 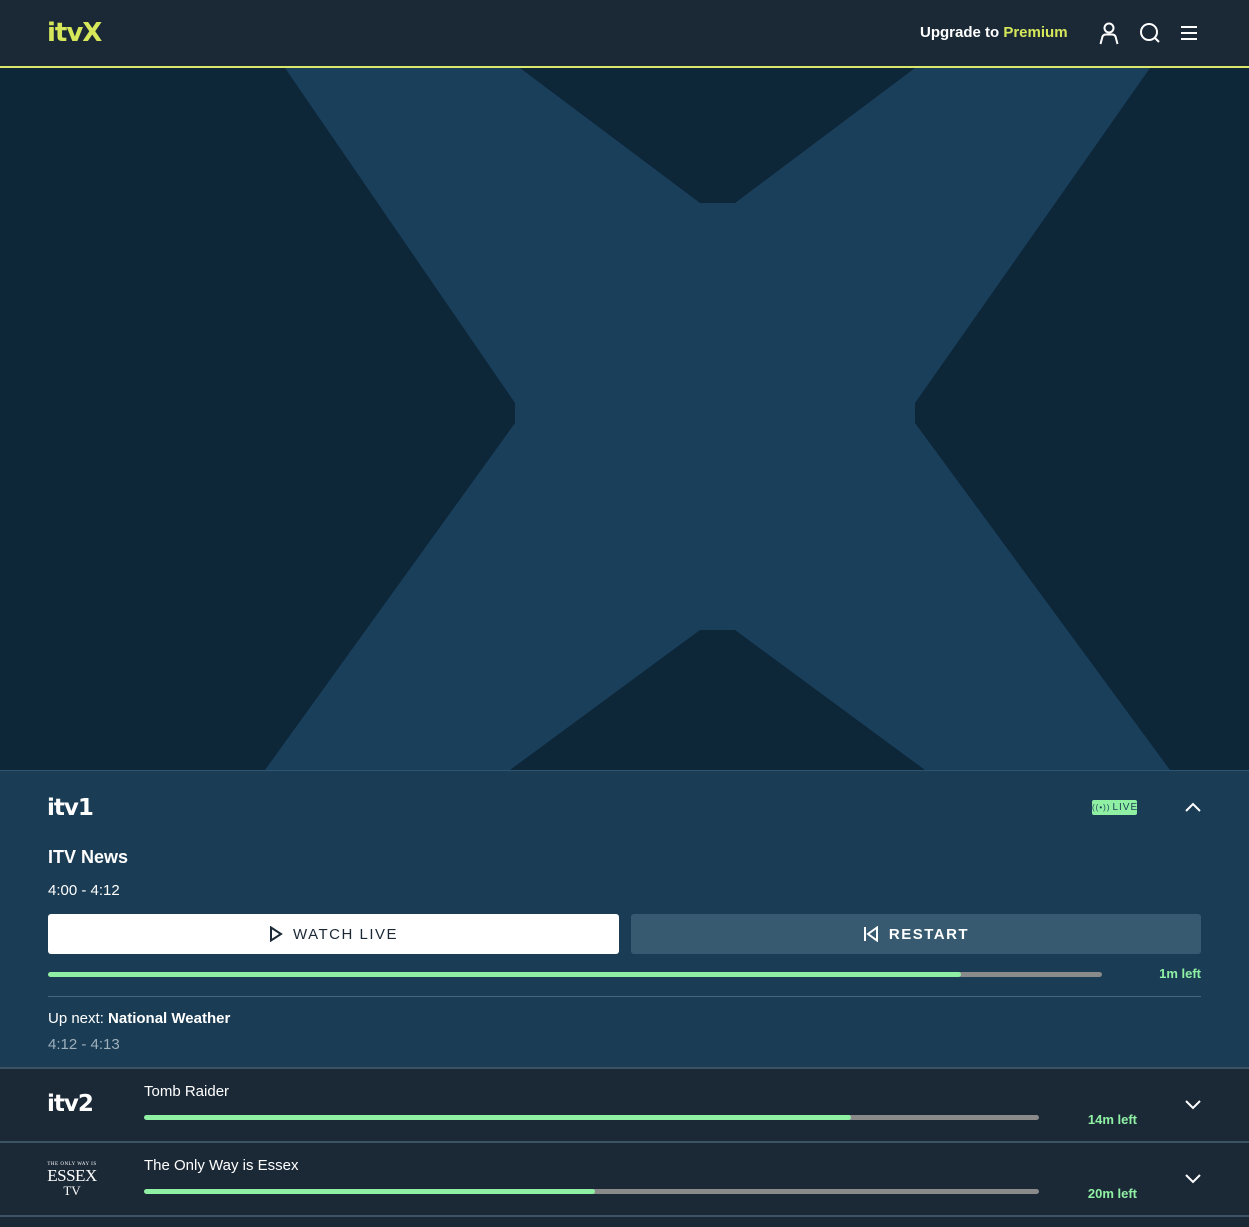 I want to click on restart-icon, so click(x=870, y=934).